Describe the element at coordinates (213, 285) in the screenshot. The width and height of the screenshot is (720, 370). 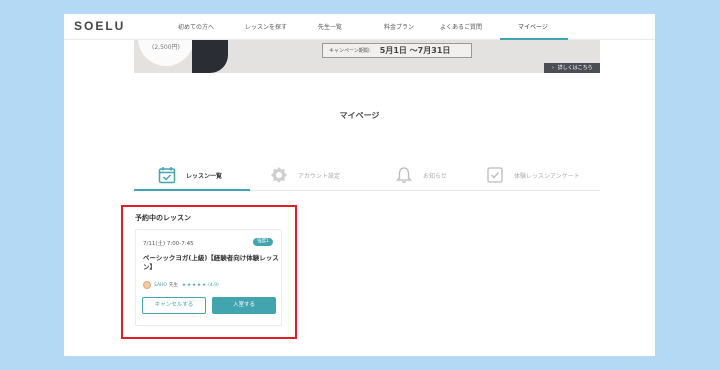
I see `rating-value: (4.9)` at that location.